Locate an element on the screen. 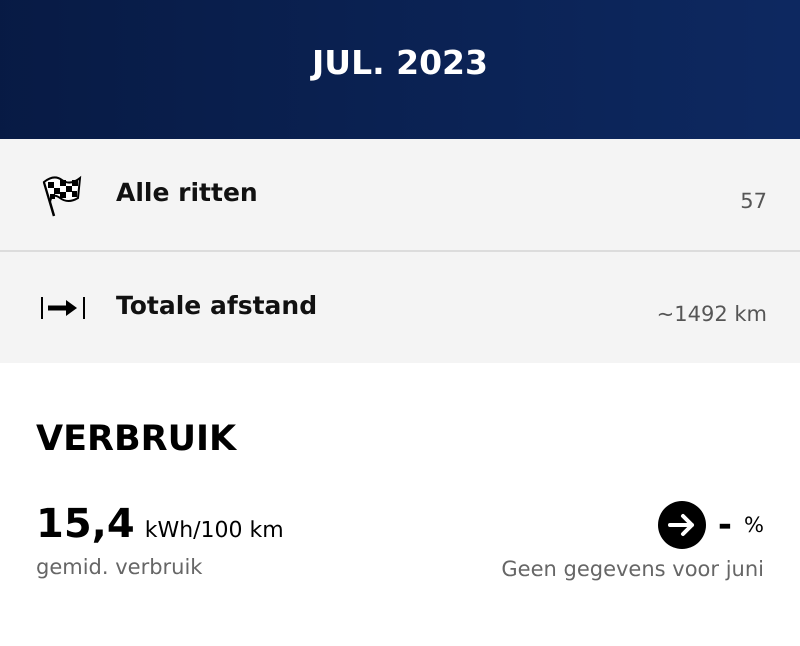  trend-caption: Geen gegevens voor juni is located at coordinates (632, 569).